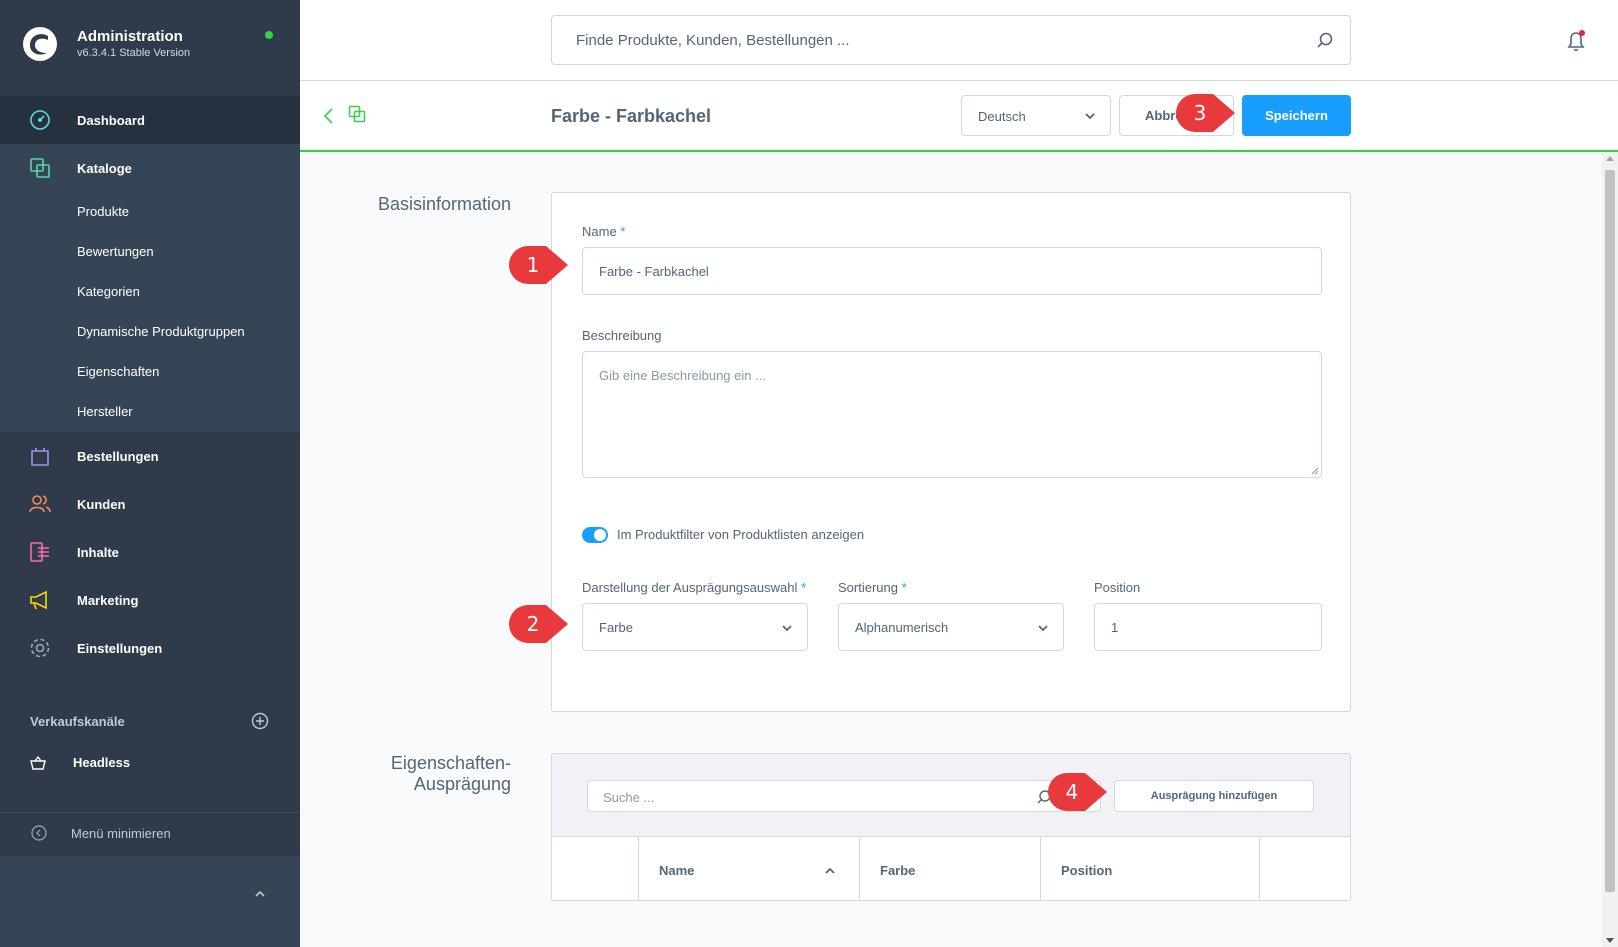 The height and width of the screenshot is (947, 1618). I want to click on customers-icon, so click(40, 504).